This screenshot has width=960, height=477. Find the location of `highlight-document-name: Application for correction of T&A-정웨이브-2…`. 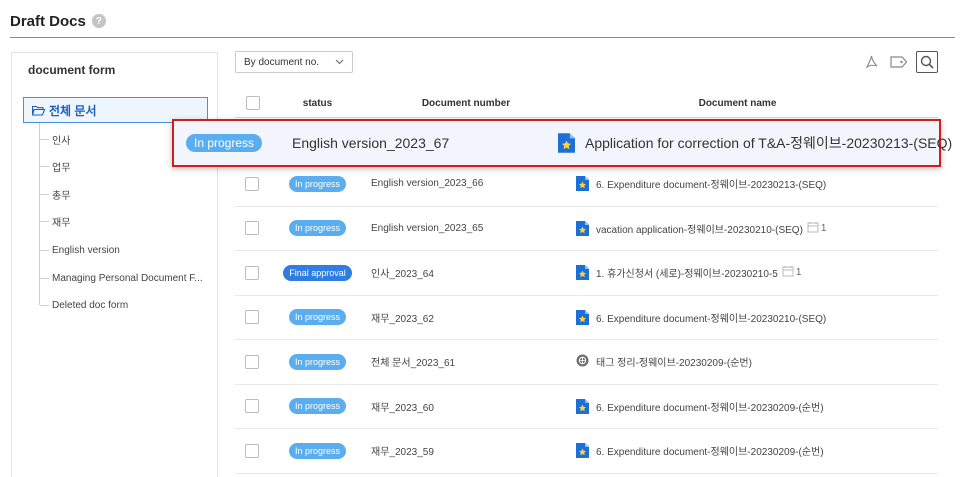

highlight-document-name: Application for correction of T&A-정웨이브-2… is located at coordinates (769, 143).